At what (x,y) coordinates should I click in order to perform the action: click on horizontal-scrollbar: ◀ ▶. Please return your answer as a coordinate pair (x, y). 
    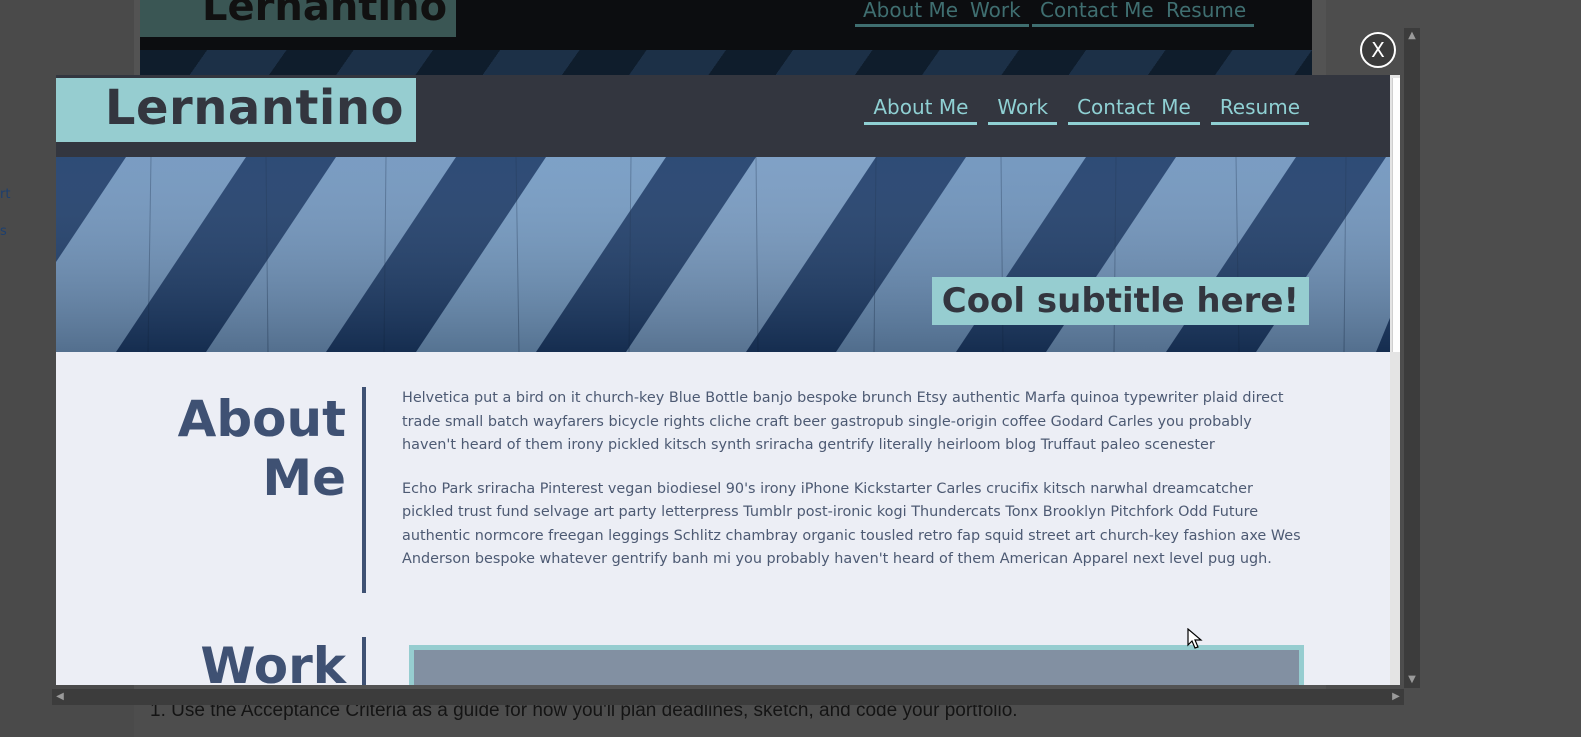
    Looking at the image, I should click on (728, 697).